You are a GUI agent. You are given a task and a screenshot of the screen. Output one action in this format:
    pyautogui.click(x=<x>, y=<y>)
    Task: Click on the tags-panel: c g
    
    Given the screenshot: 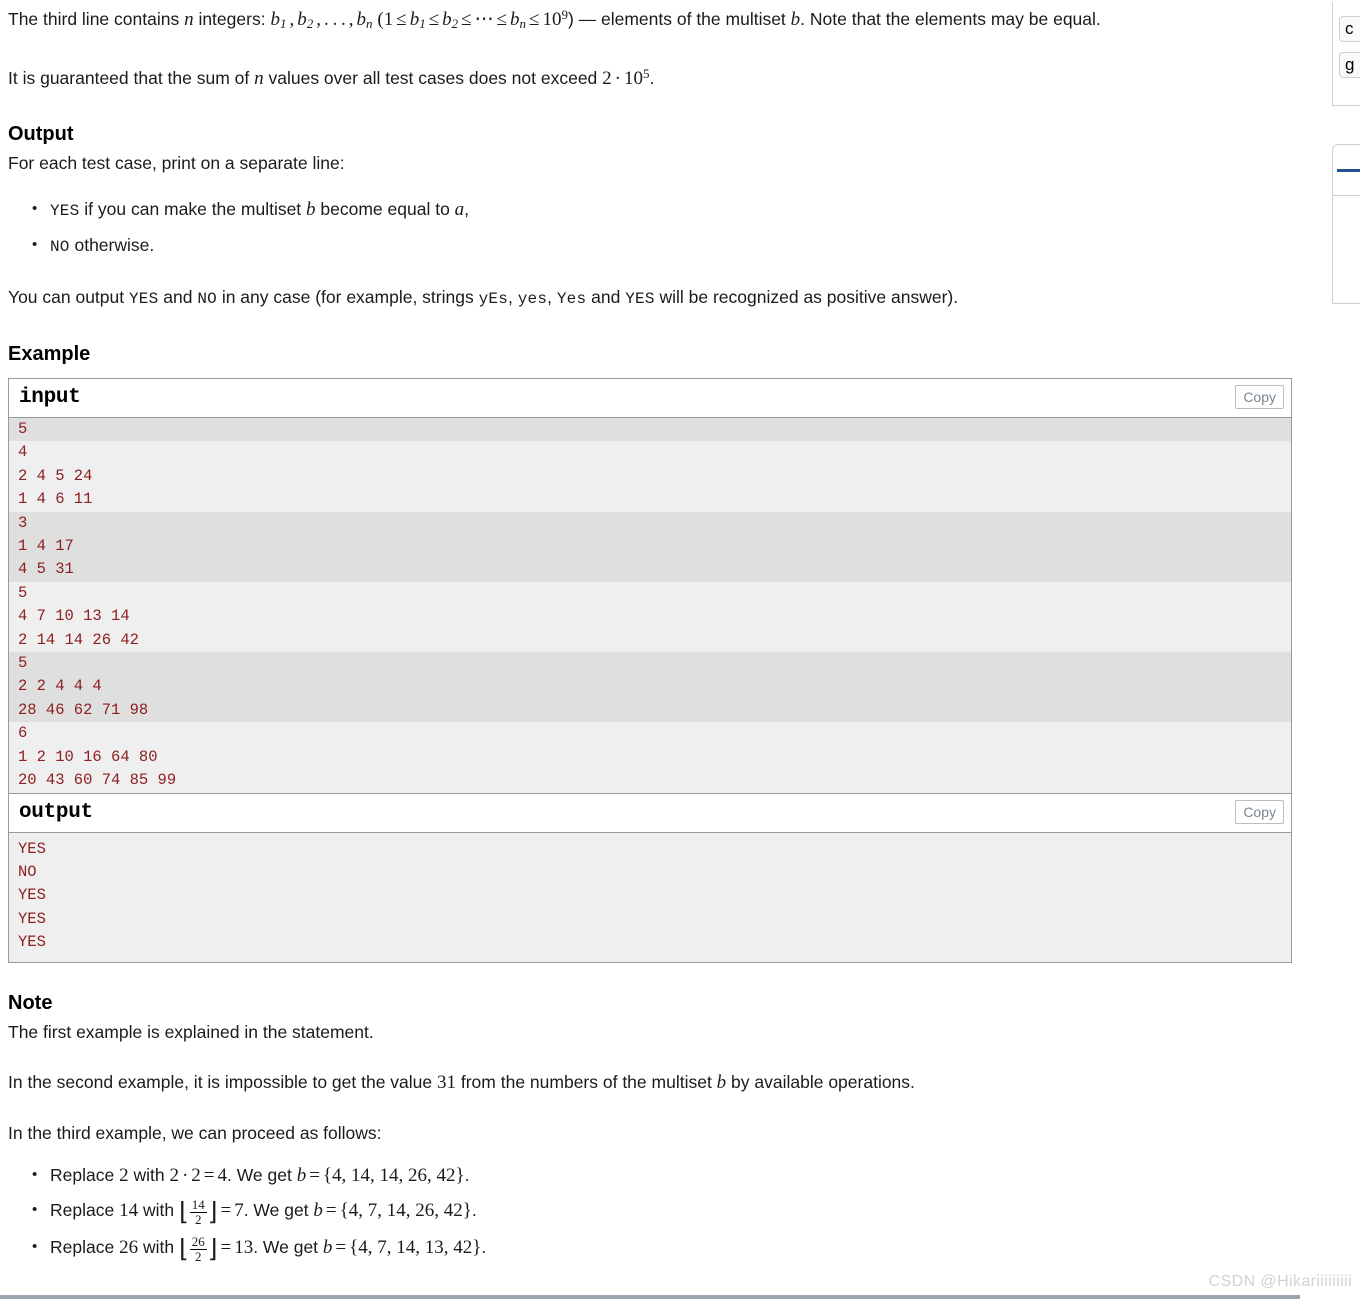 What is the action you would take?
    pyautogui.click(x=1346, y=54)
    